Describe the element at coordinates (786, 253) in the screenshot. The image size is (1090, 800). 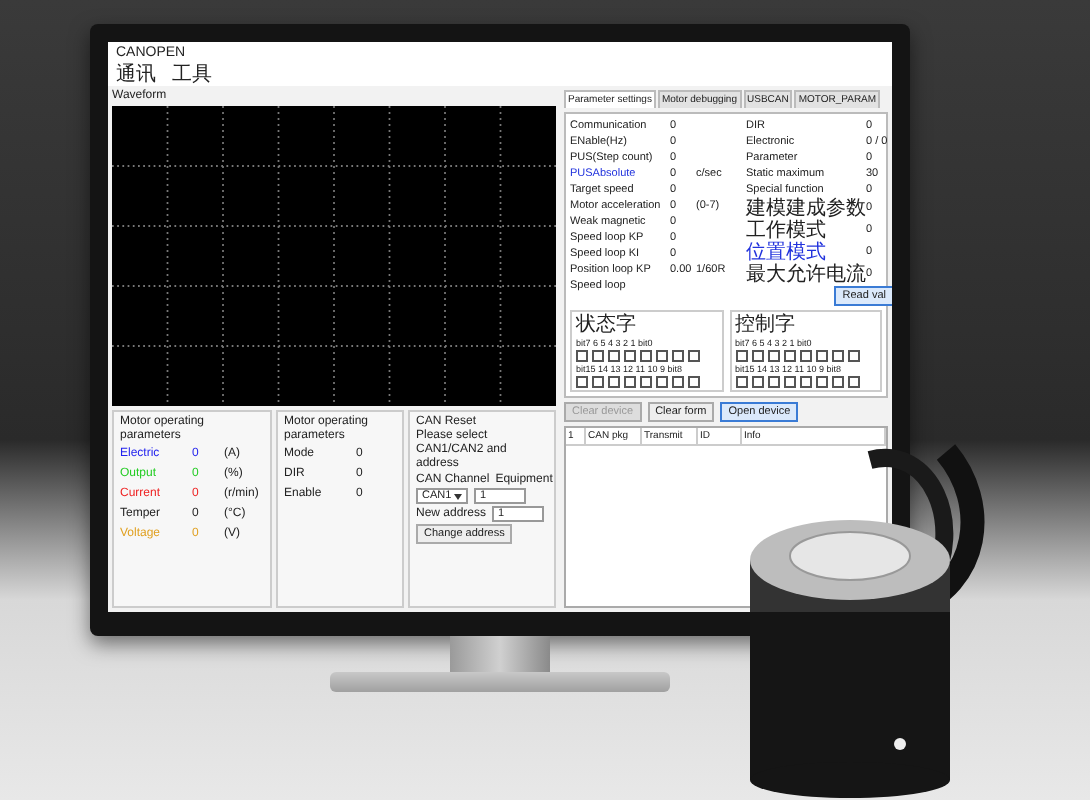
I see `param-label: 位置模式` at that location.